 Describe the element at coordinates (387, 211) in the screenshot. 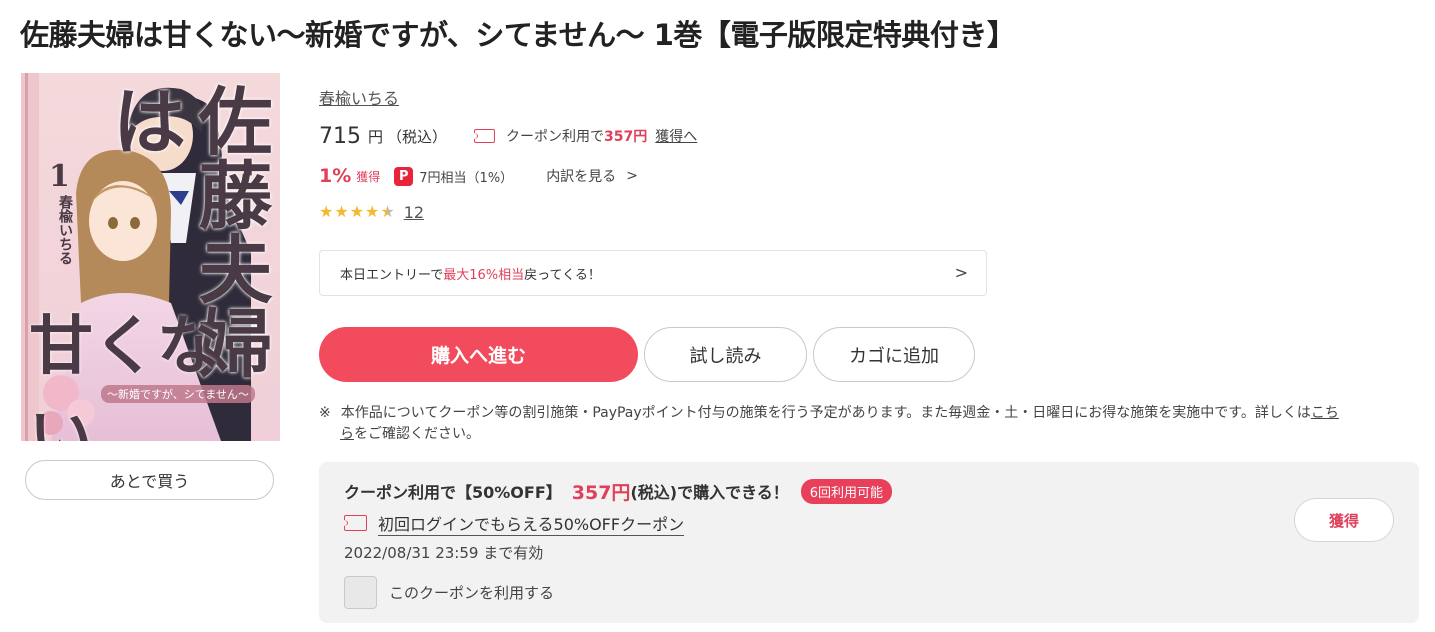

I see `star-half-icon: ★` at that location.